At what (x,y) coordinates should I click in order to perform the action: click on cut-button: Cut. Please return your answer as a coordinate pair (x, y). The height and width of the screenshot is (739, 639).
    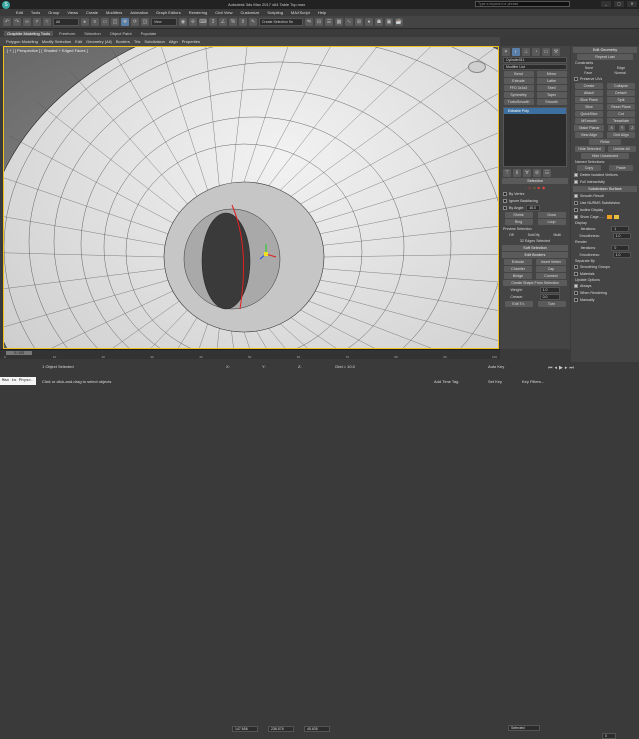
    Looking at the image, I should click on (621, 114).